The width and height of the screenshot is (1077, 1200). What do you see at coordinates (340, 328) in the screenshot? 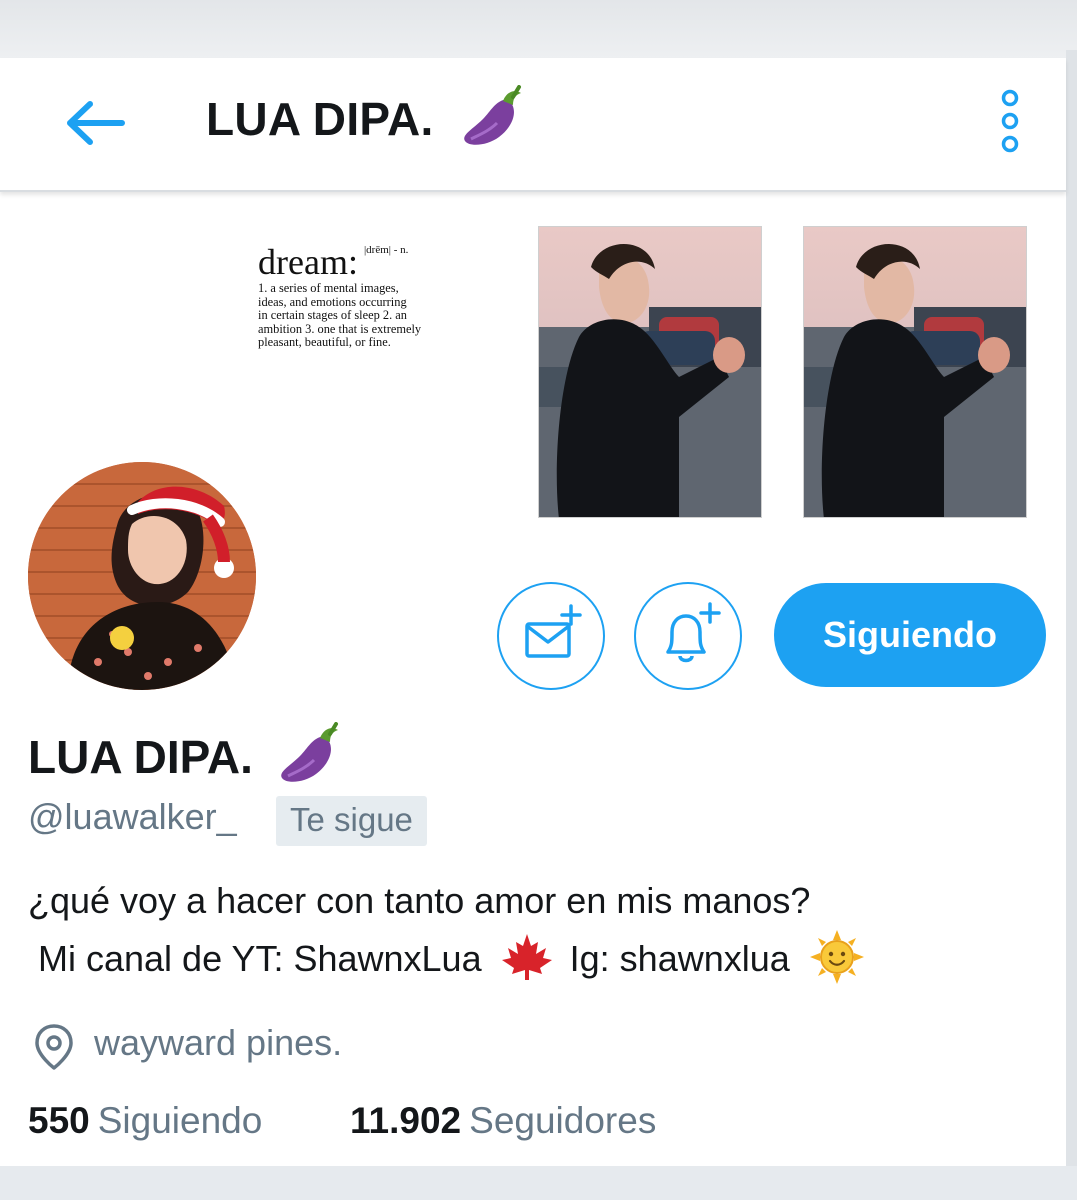
I see `definition-line: ambition 3. one that is extremely` at bounding box center [340, 328].